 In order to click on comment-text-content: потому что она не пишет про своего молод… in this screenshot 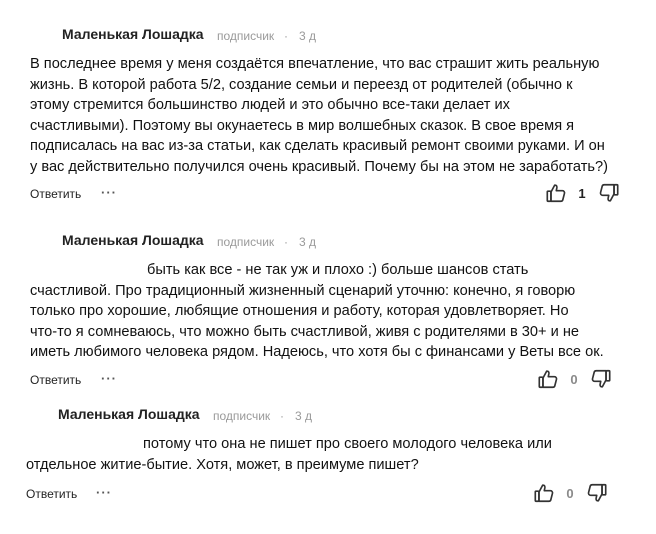, I will do `click(289, 454)`.